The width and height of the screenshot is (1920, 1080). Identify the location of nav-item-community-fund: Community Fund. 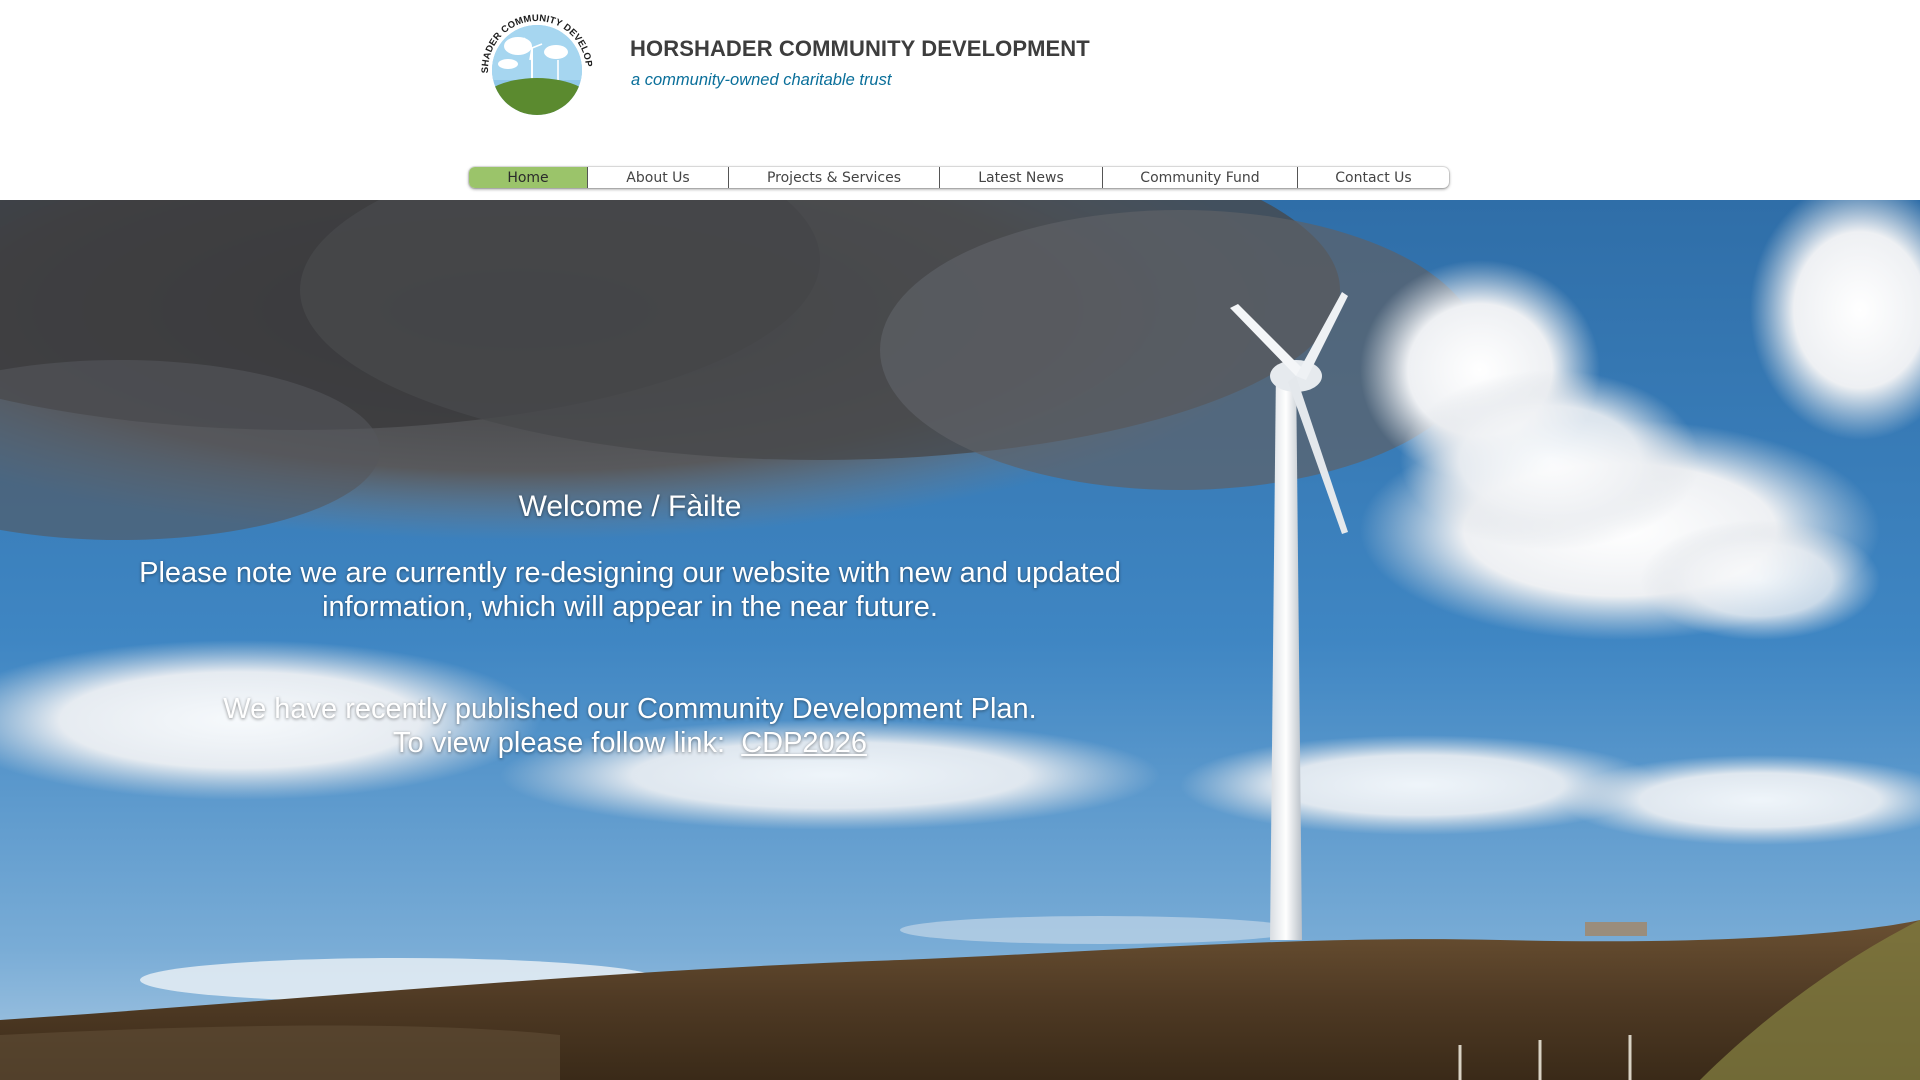
(1200, 177).